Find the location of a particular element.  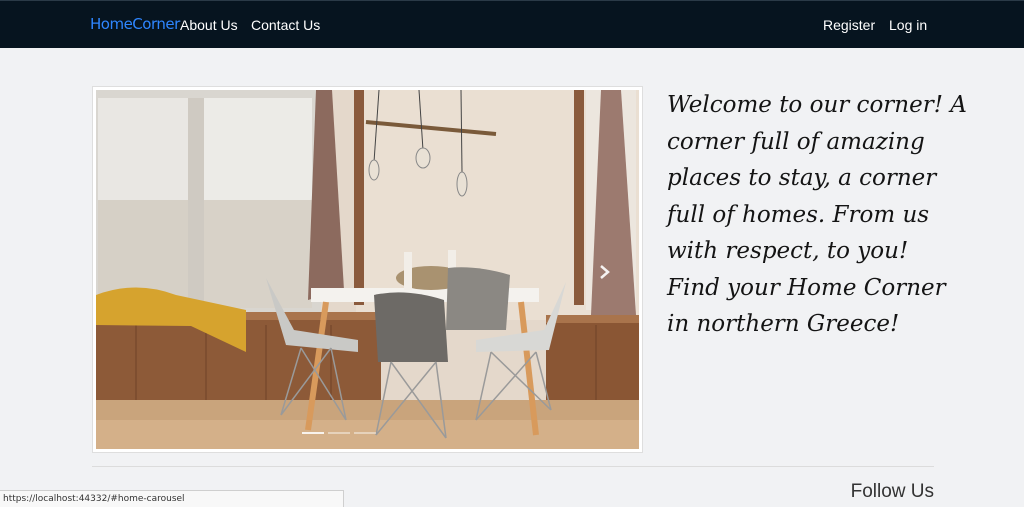

nav-about-us: About Us is located at coordinates (209, 25).